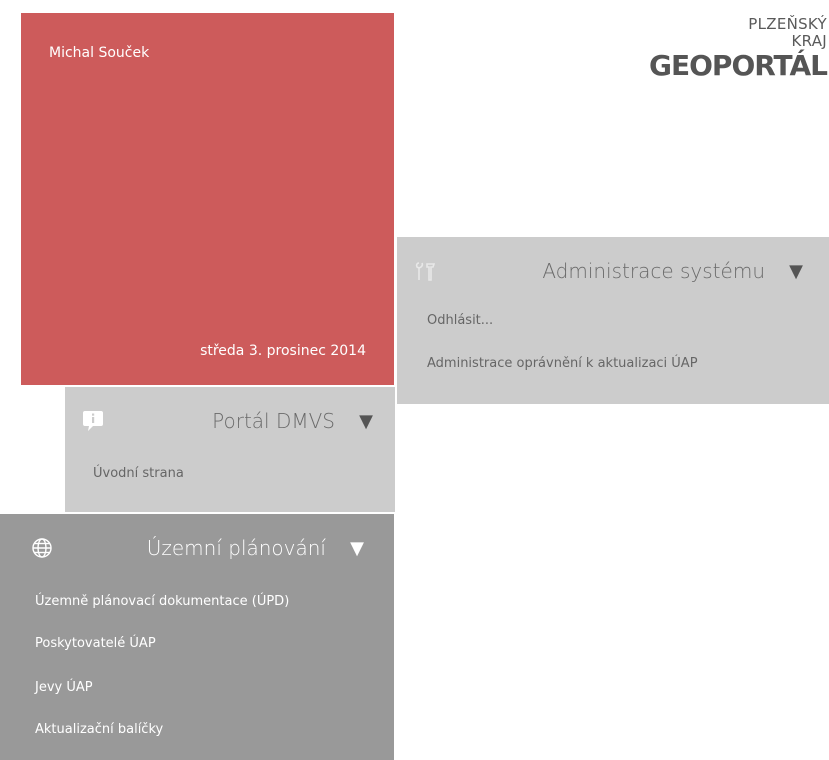 This screenshot has height=760, width=829. Describe the element at coordinates (273, 421) in the screenshot. I see `portal-panel-title: Portál DMVS` at that location.